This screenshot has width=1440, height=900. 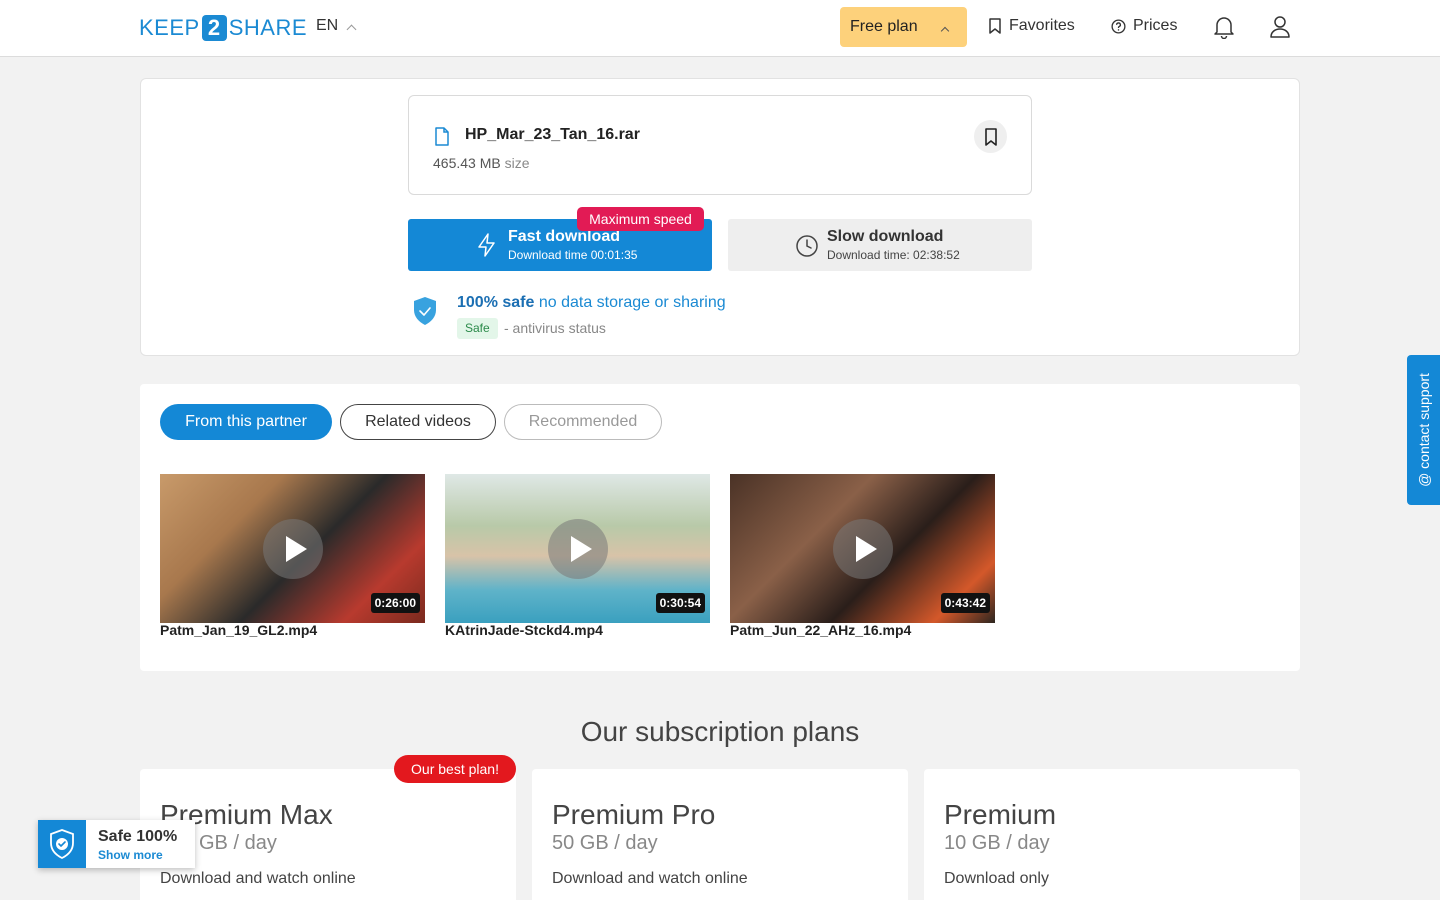 I want to click on best-plan-badge: Our best plan!, so click(x=455, y=769).